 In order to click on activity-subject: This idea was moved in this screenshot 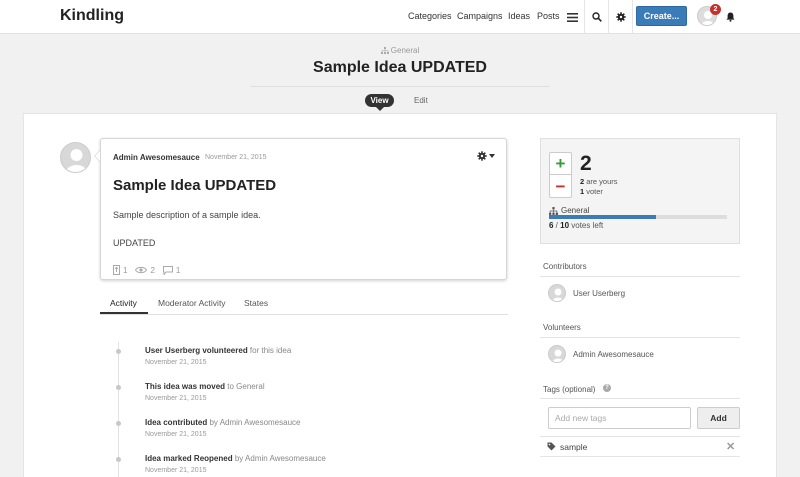, I will do `click(185, 386)`.